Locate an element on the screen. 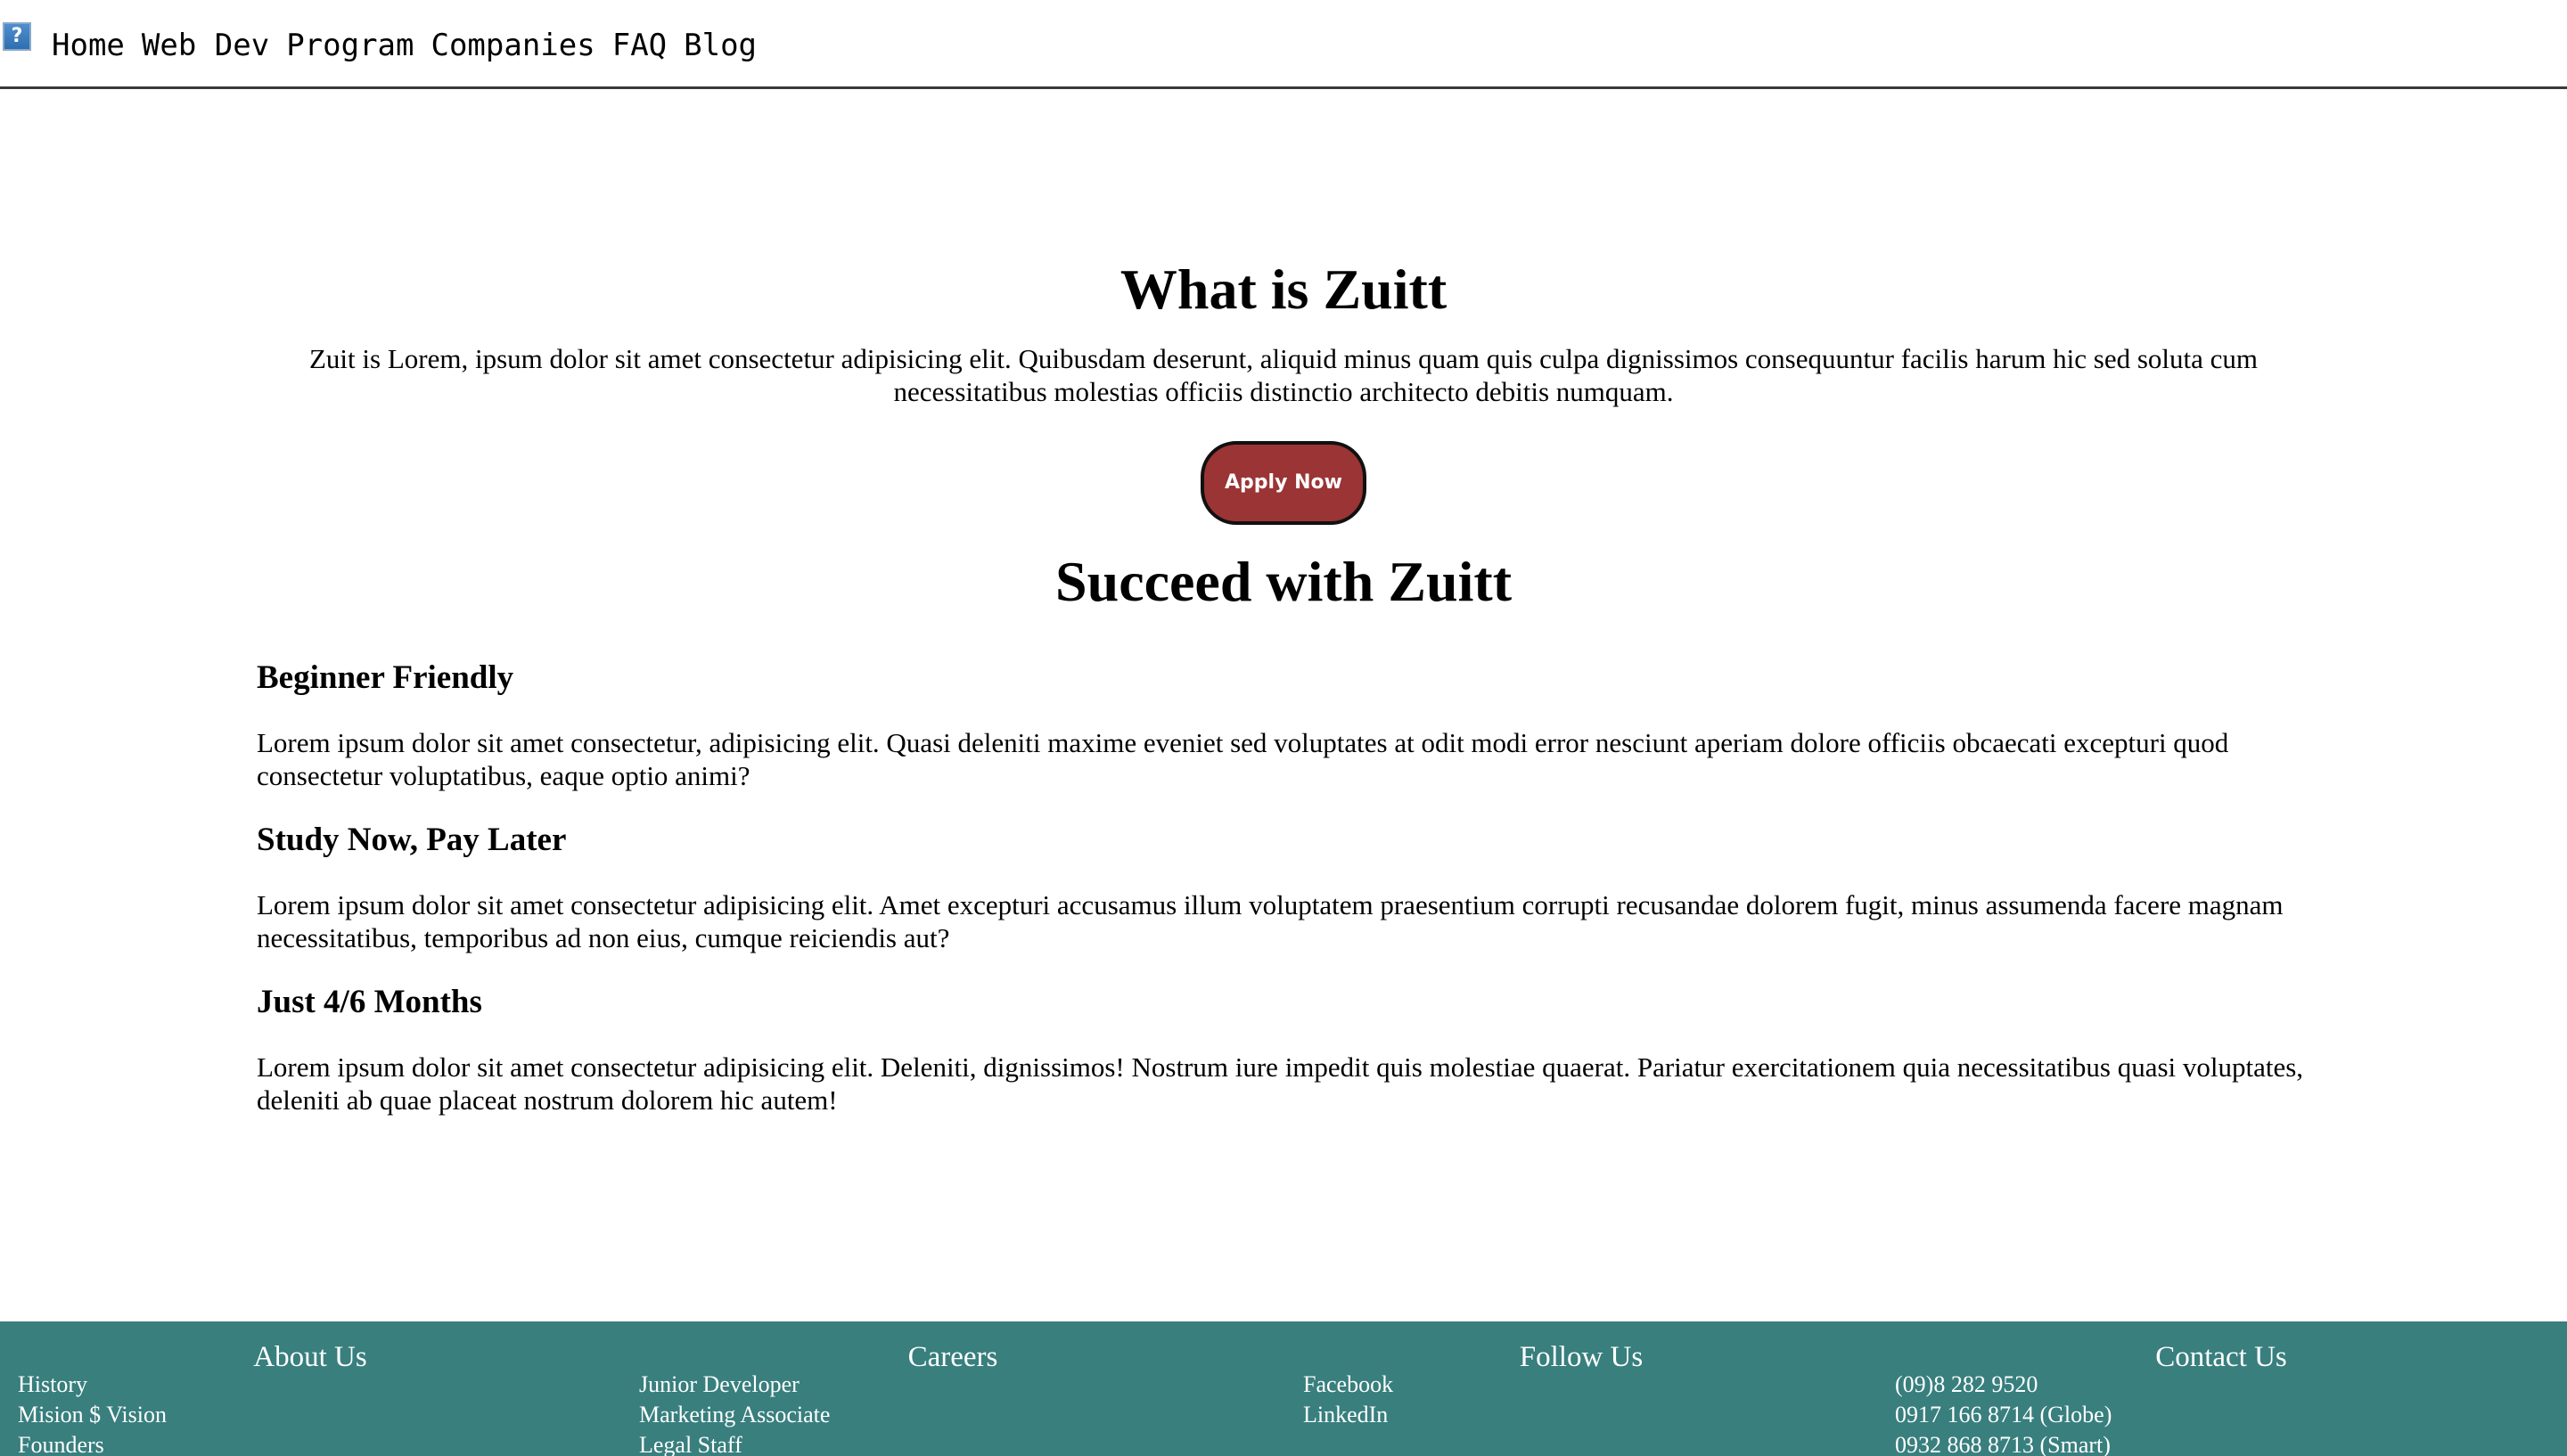  nav-link-home: Home is located at coordinates (89, 45).